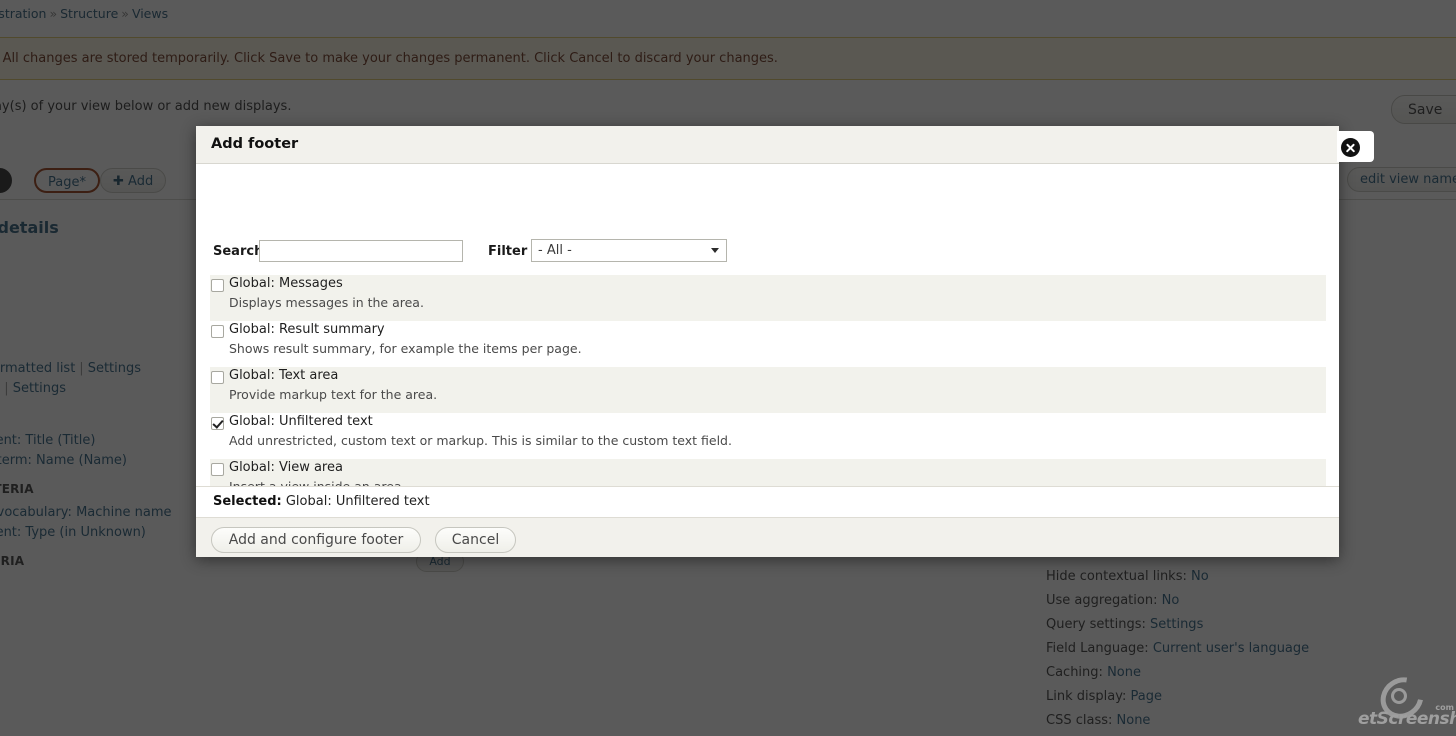 This screenshot has width=1456, height=736. Describe the element at coordinates (767, 501) in the screenshot. I see `selected-summary-bar: Selected: Global: Unfiltered text` at that location.